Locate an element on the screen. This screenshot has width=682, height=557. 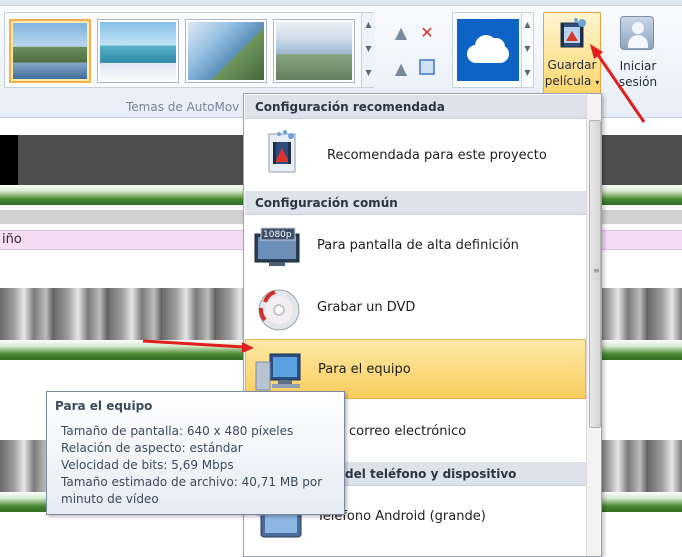
arrowhead-computer-item is located at coordinates (248, 347).